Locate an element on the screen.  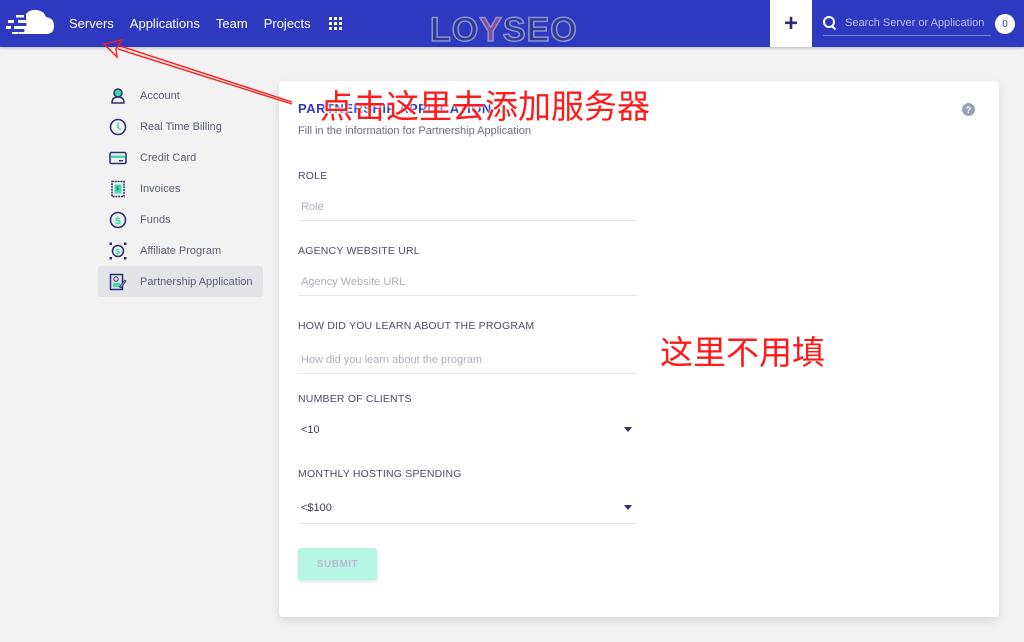
nav-projects: Projects is located at coordinates (287, 23).